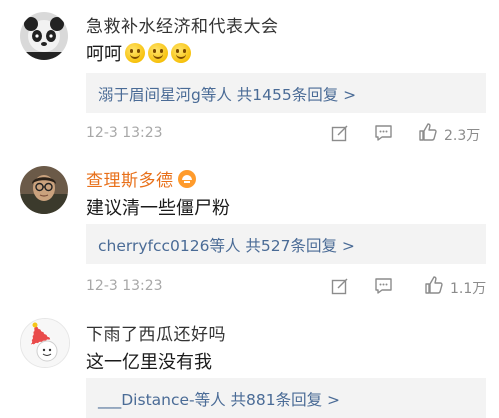 Image resolution: width=499 pixels, height=418 pixels. Describe the element at coordinates (149, 362) in the screenshot. I see `comment-text: 这一亿里没有我` at that location.